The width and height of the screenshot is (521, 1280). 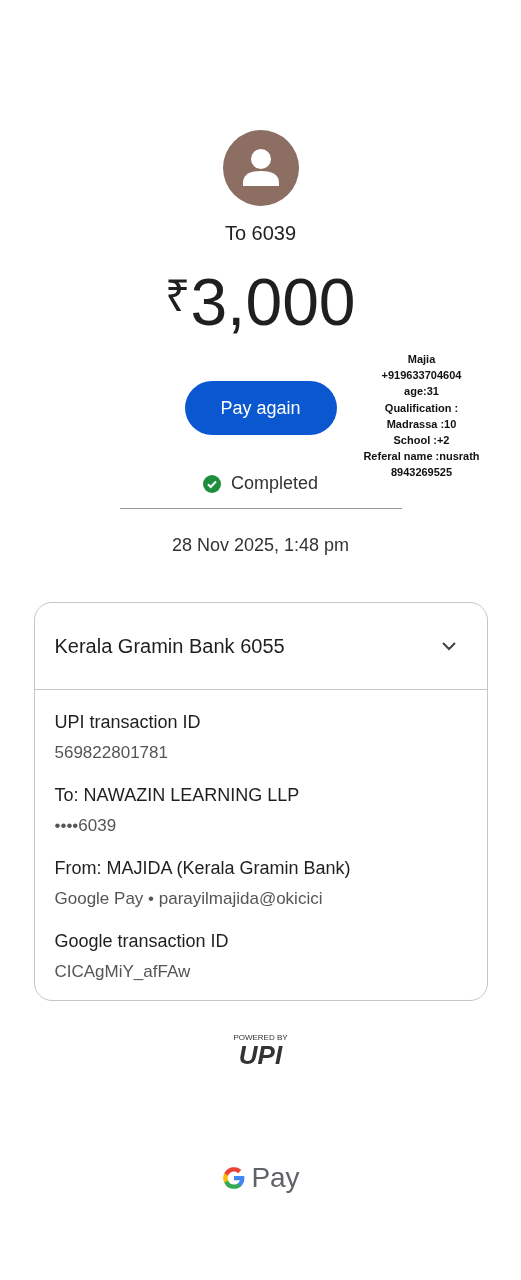 What do you see at coordinates (448, 646) in the screenshot?
I see `chevron-icon` at bounding box center [448, 646].